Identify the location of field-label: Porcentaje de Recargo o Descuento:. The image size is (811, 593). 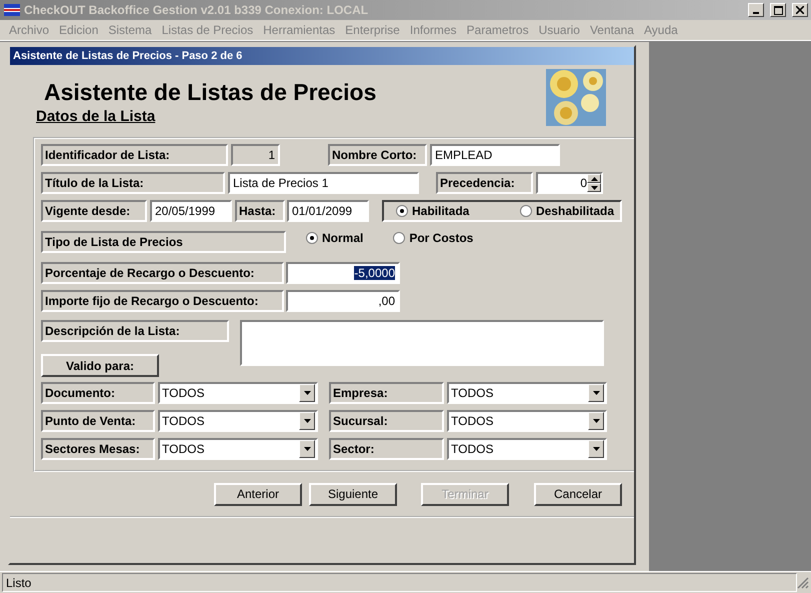
(162, 273).